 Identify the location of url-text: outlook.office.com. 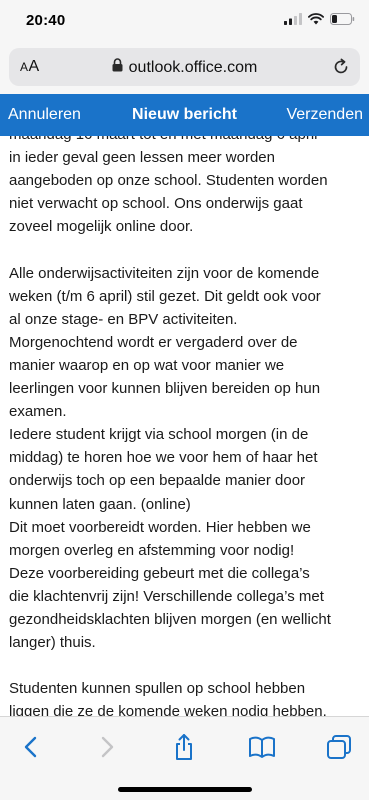
(193, 67).